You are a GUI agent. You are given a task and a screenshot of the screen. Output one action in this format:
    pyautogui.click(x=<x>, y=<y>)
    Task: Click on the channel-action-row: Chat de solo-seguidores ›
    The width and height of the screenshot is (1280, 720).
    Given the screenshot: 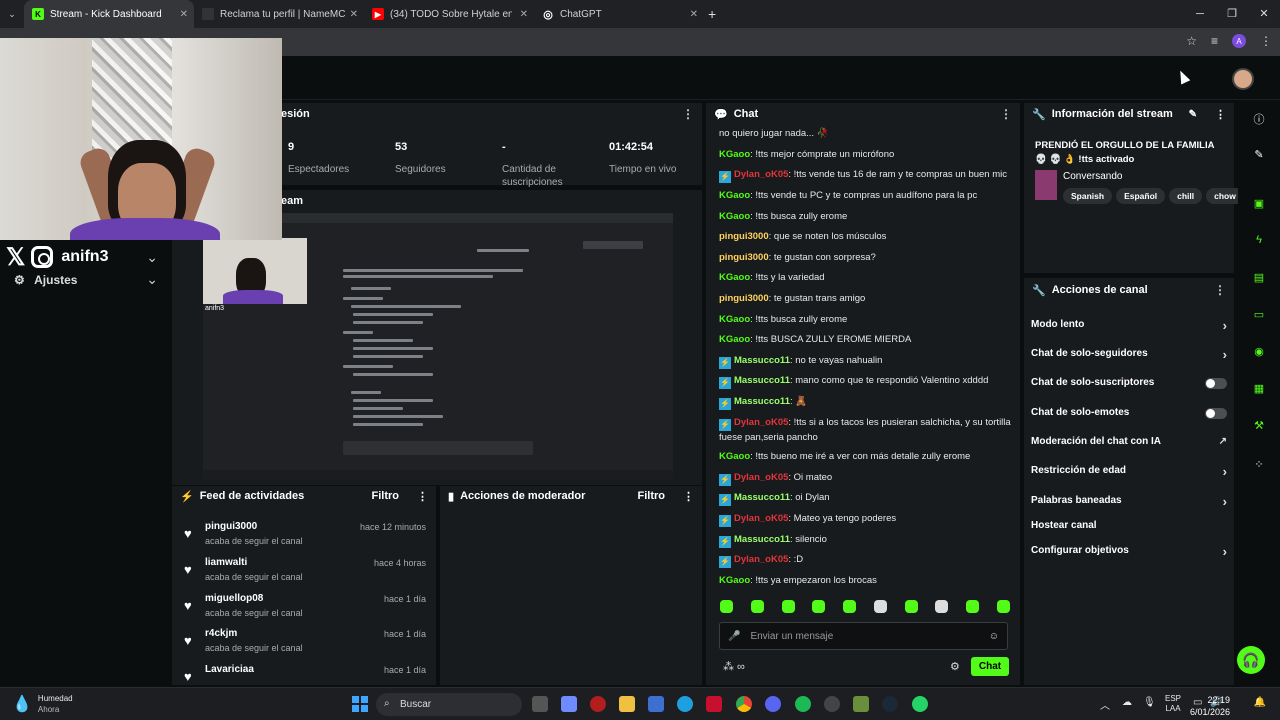 What is the action you would take?
    pyautogui.click(x=1131, y=355)
    